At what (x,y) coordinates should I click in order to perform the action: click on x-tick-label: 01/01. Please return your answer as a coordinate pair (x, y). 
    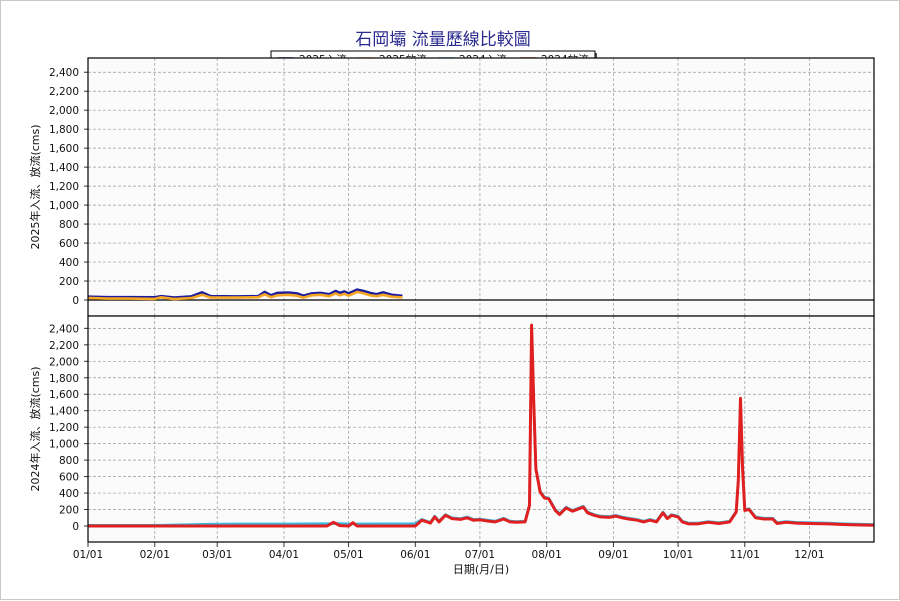
    Looking at the image, I should click on (88, 555).